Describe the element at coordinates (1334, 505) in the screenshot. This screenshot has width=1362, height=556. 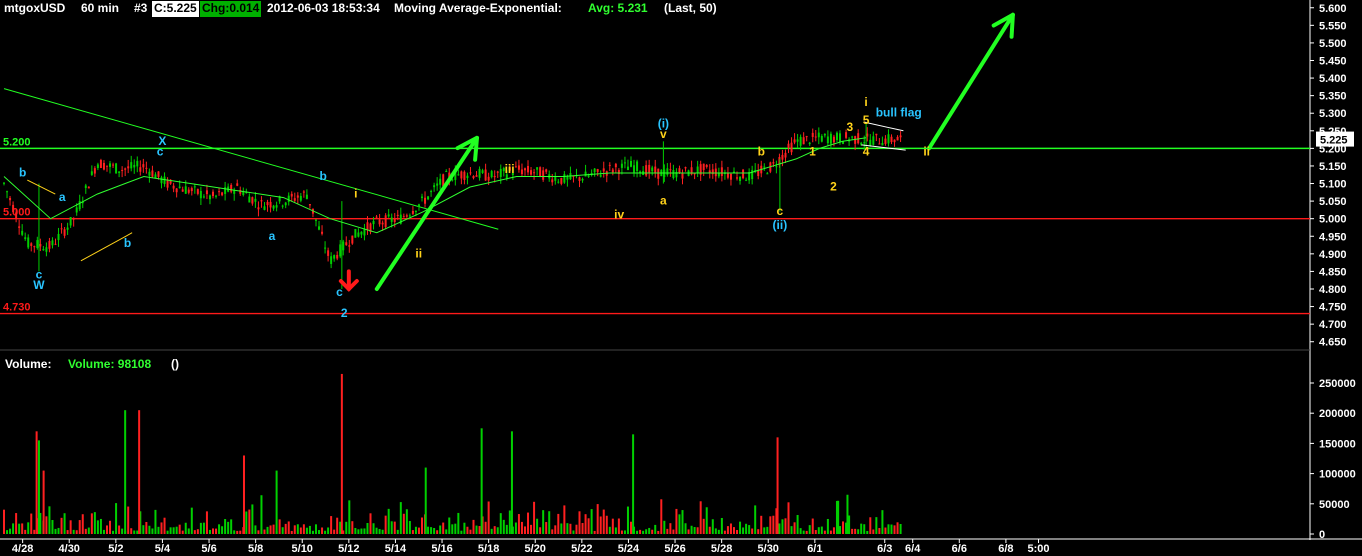
I see `volume-tick-label: 50000` at that location.